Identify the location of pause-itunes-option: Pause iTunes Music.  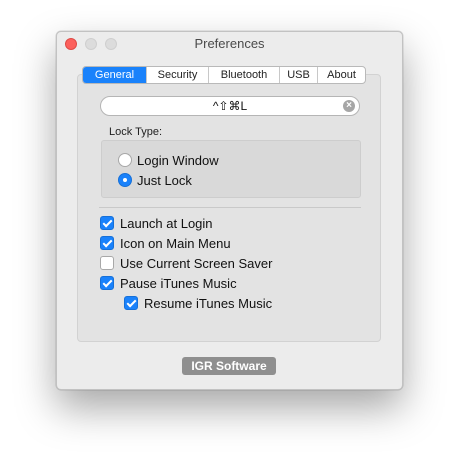
(168, 283).